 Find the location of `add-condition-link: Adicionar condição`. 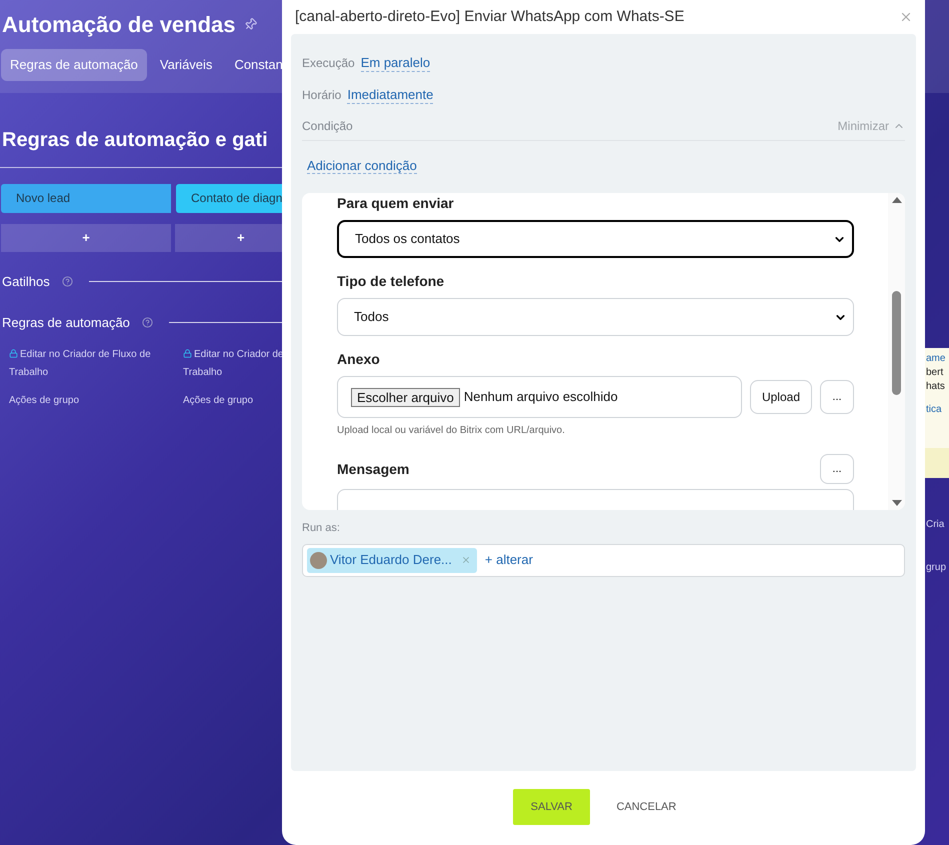

add-condition-link: Adicionar condição is located at coordinates (362, 166).